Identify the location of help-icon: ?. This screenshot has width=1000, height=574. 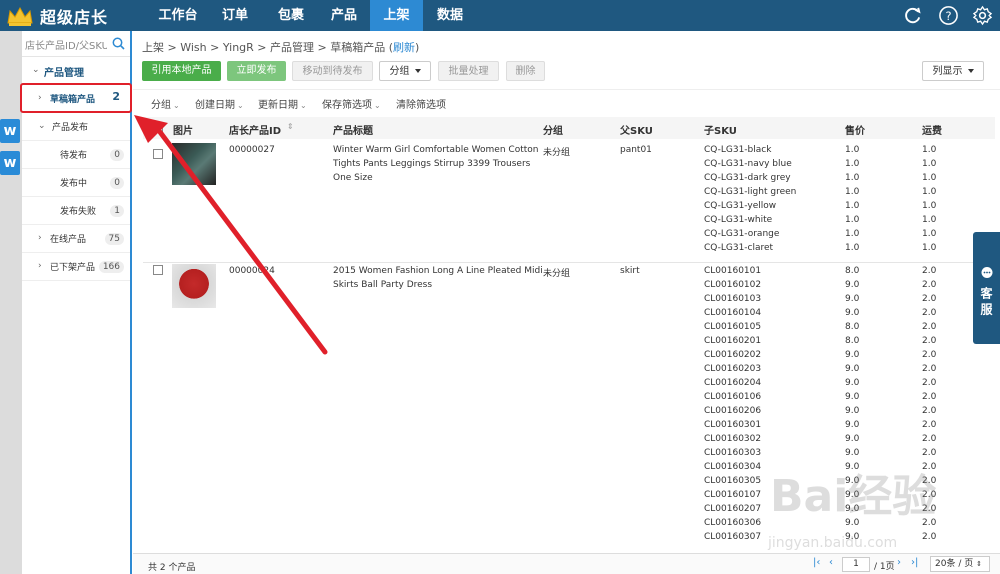
(948, 15).